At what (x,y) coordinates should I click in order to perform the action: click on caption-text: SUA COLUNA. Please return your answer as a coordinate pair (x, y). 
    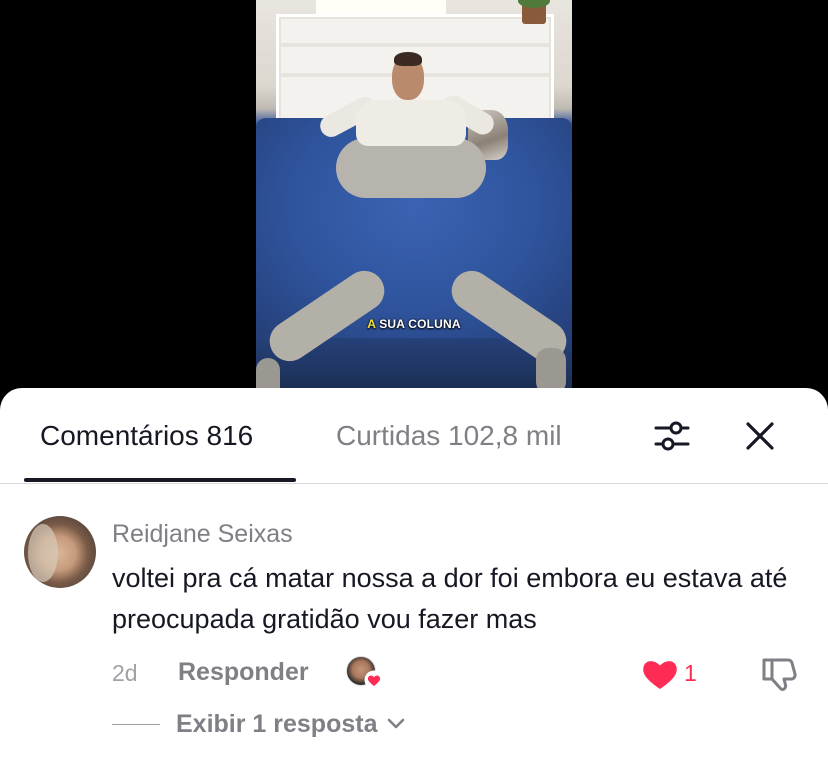
    Looking at the image, I should click on (418, 324).